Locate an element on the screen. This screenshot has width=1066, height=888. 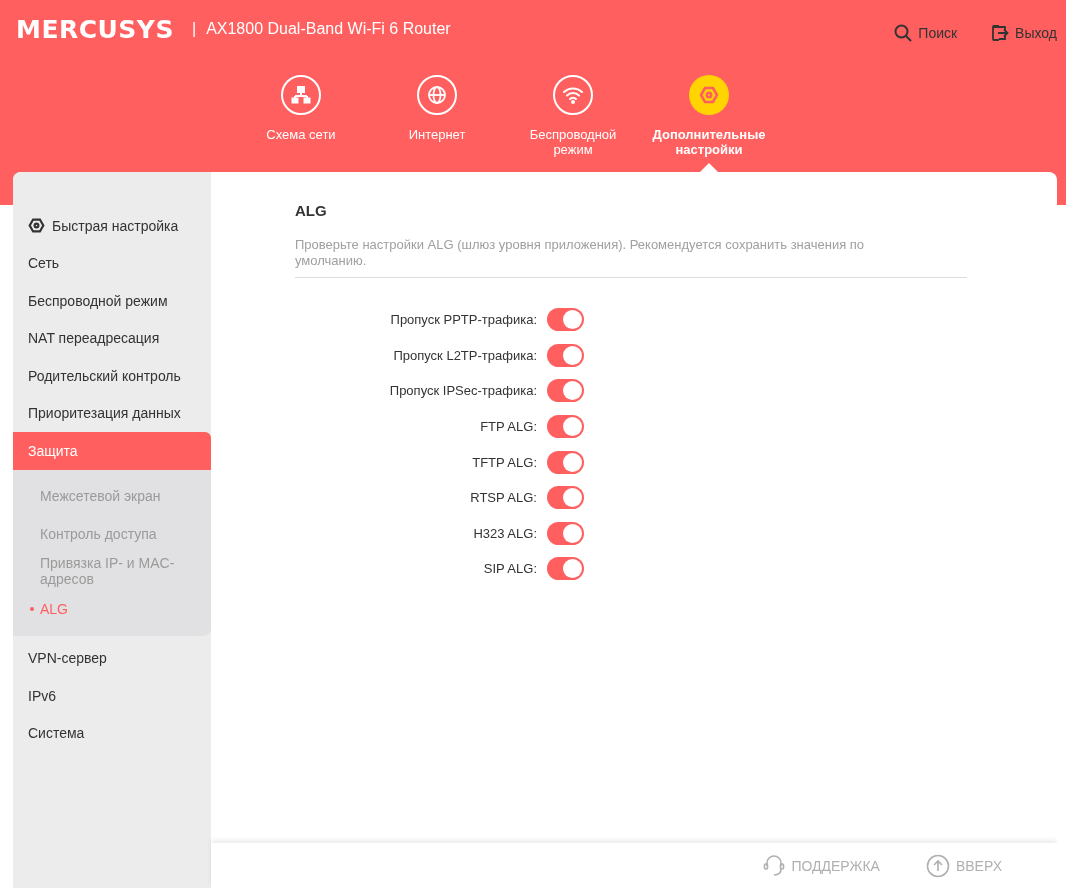
setting-label: TFTP ALG: is located at coordinates (504, 462).